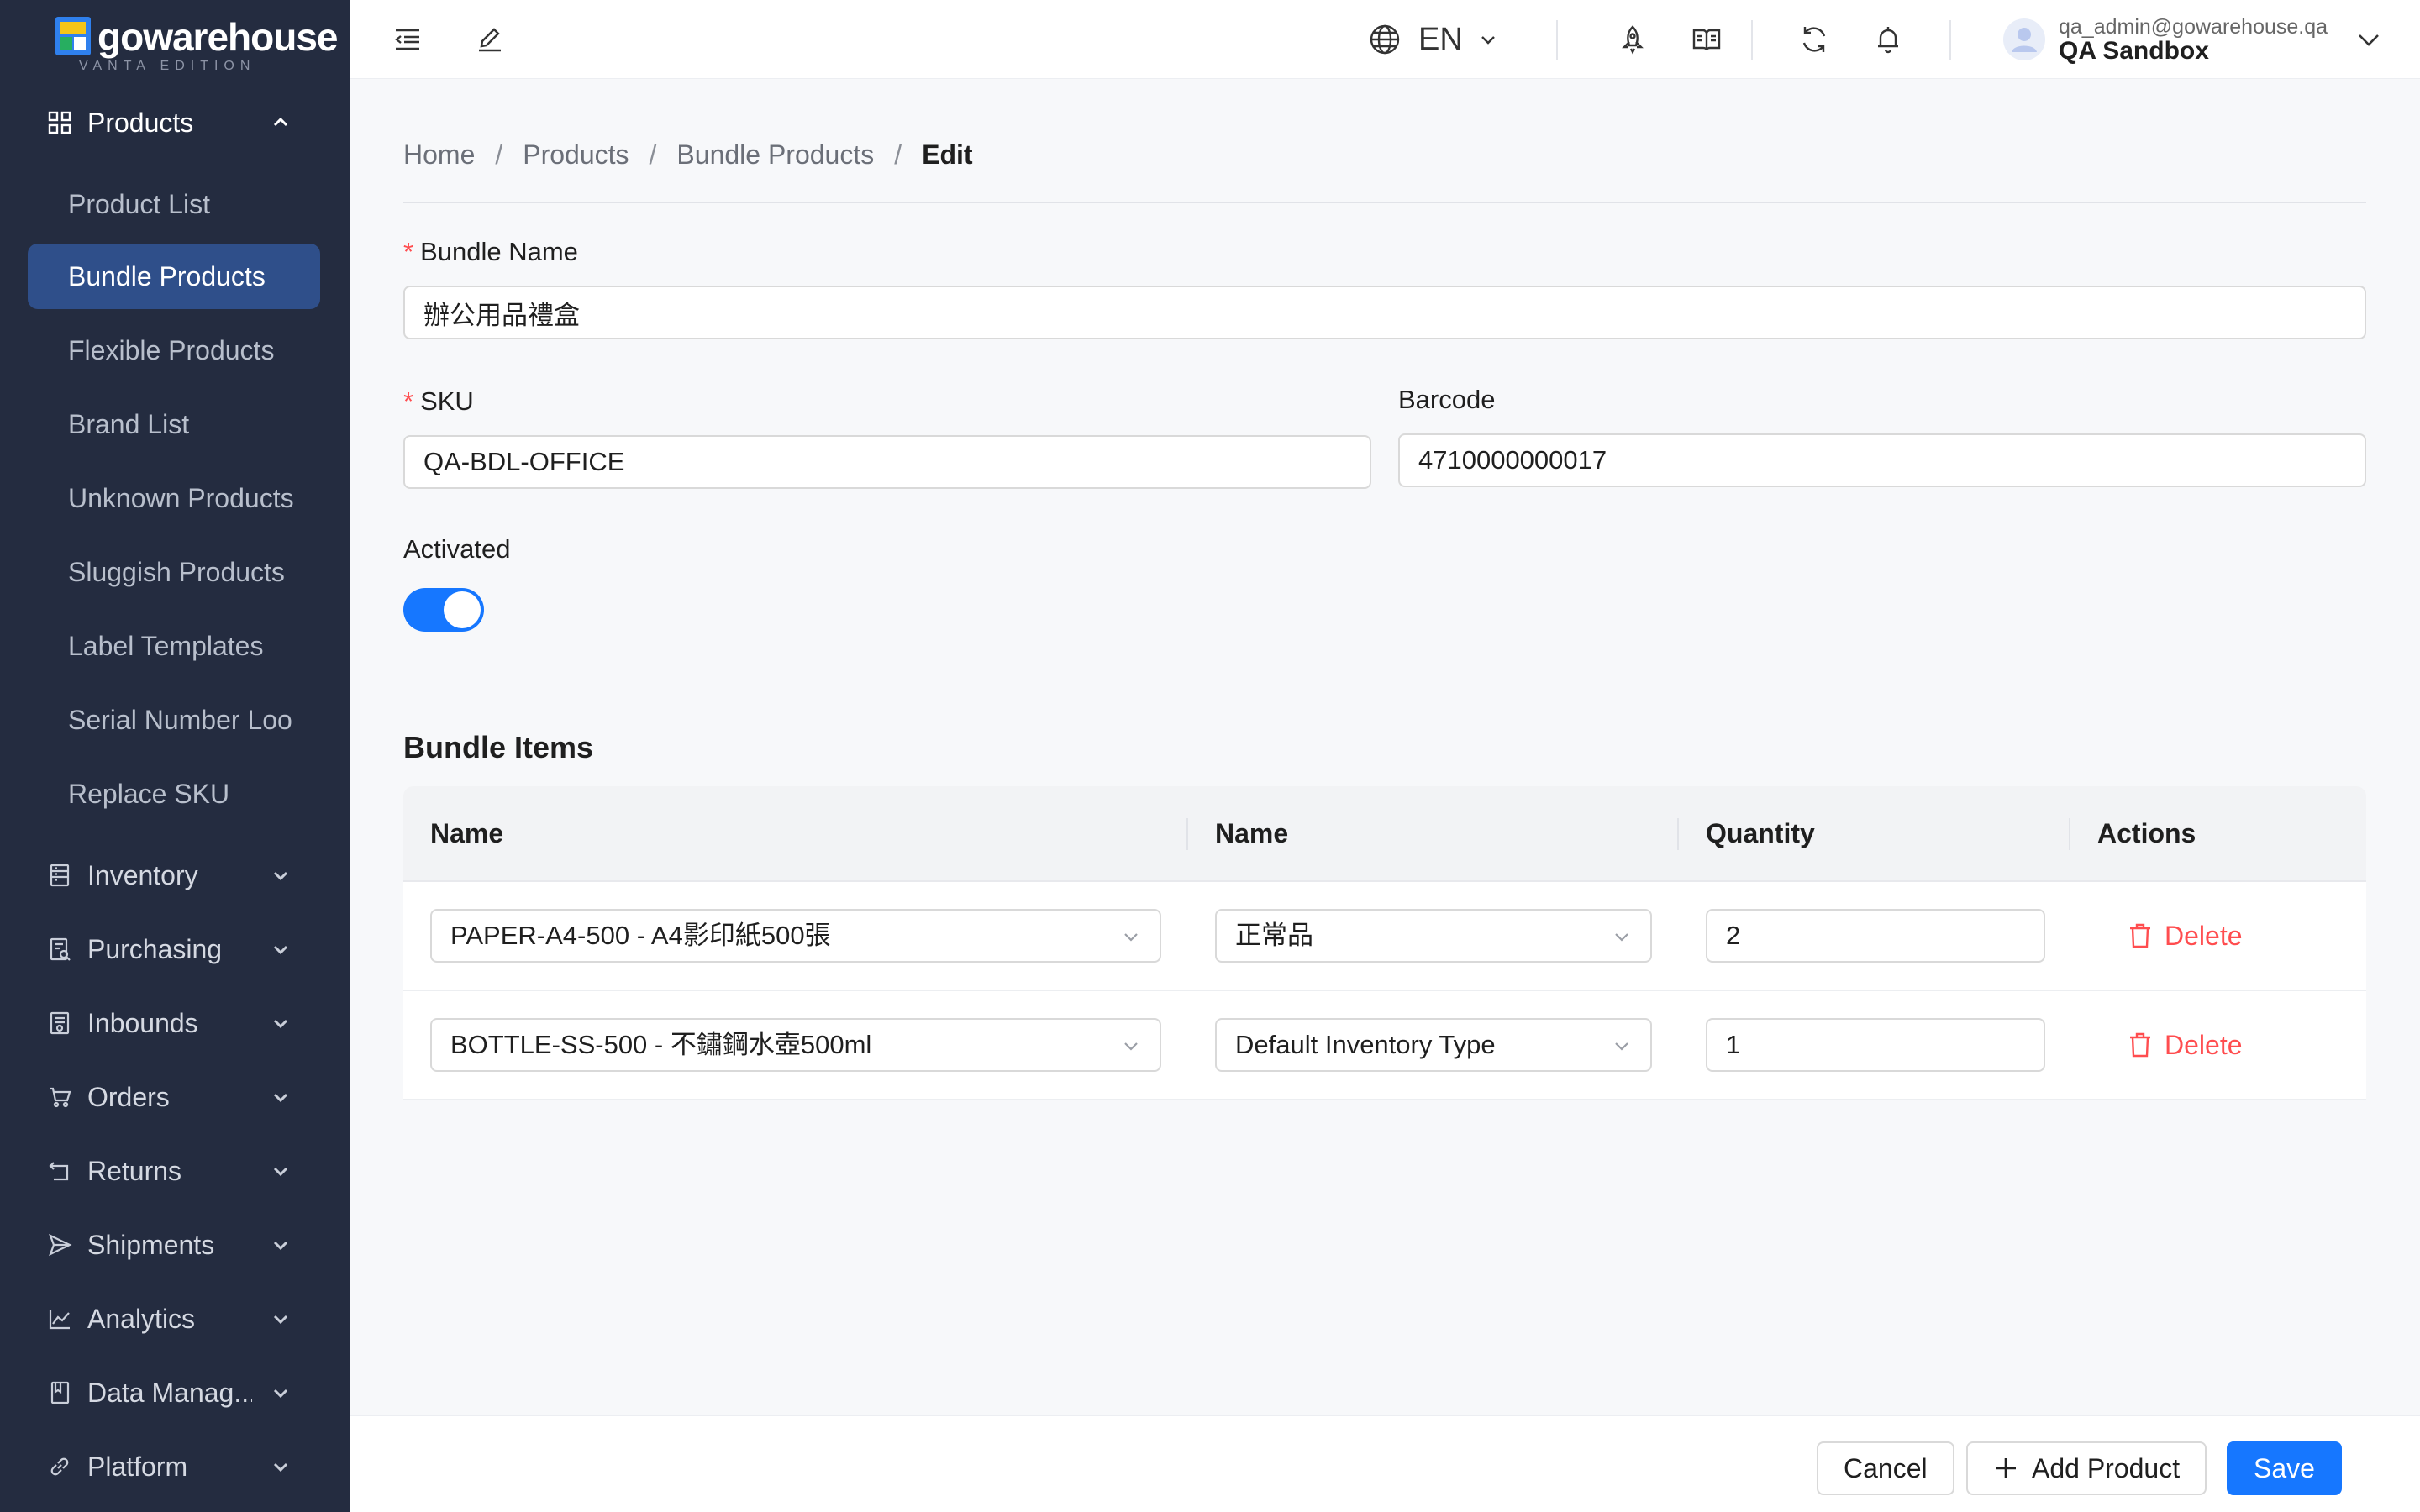 The image size is (2420, 1512). What do you see at coordinates (457, 549) in the screenshot?
I see `activated-label: Activated` at bounding box center [457, 549].